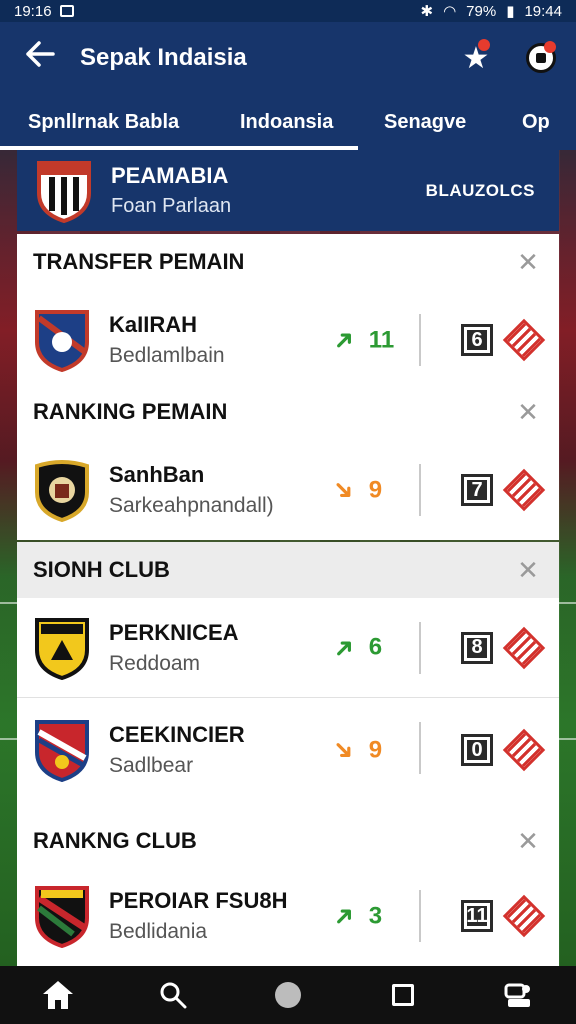  What do you see at coordinates (115, 840) in the screenshot?
I see `section-title: RANKNG CLUB` at bounding box center [115, 840].